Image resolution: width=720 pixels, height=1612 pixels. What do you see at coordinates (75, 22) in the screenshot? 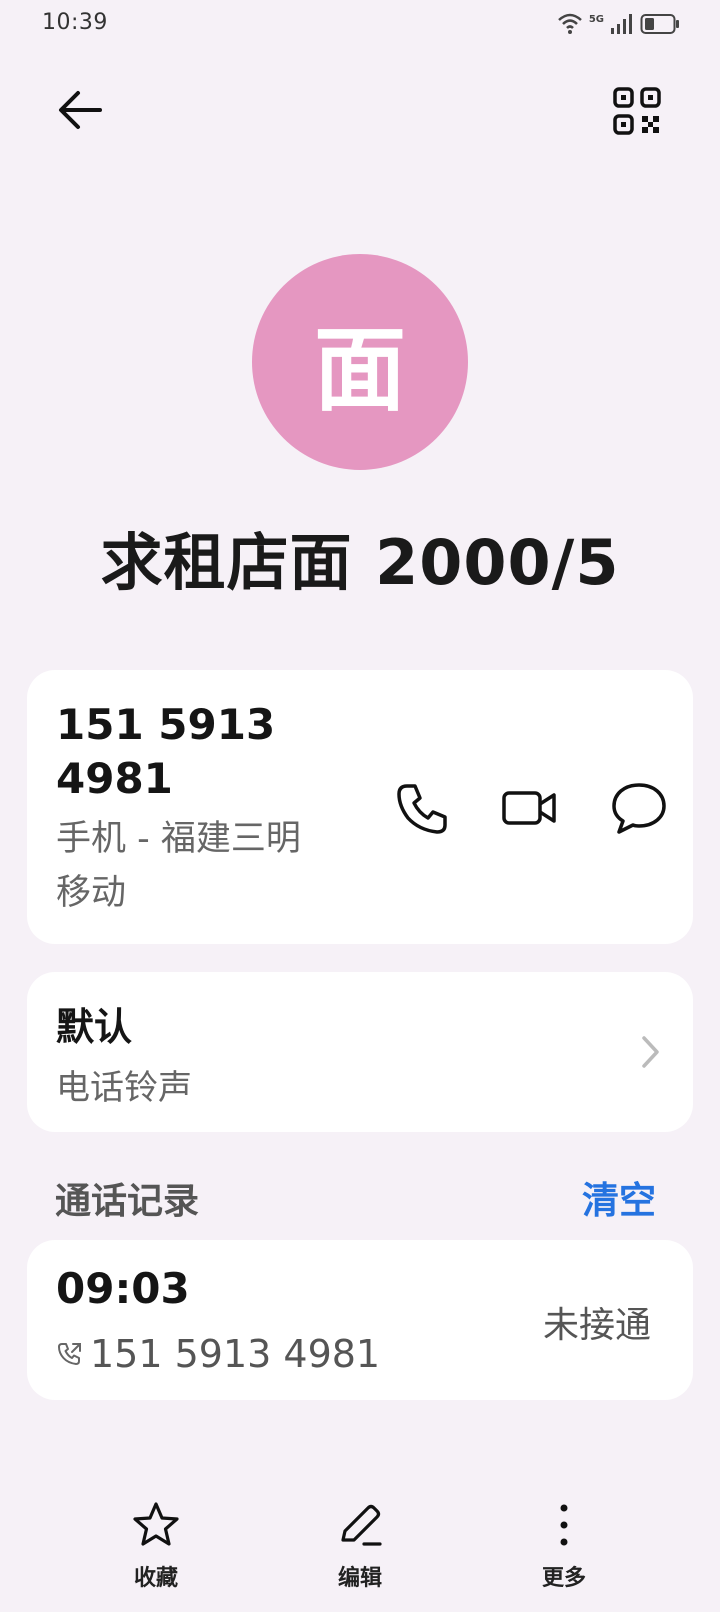
I see `status-time: 10:39` at bounding box center [75, 22].